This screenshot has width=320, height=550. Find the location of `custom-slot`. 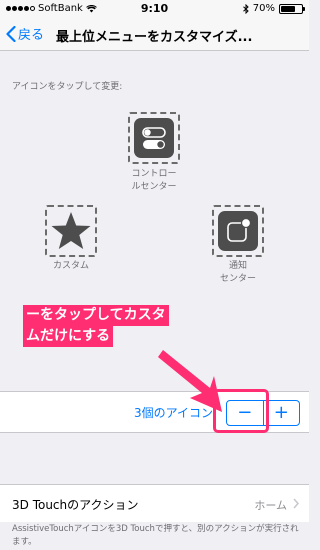

custom-slot is located at coordinates (71, 231).